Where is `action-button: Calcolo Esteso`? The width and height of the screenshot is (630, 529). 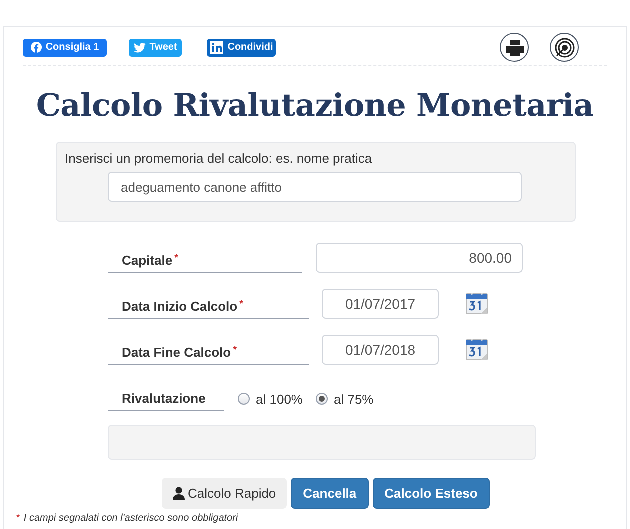 action-button: Calcolo Esteso is located at coordinates (431, 493).